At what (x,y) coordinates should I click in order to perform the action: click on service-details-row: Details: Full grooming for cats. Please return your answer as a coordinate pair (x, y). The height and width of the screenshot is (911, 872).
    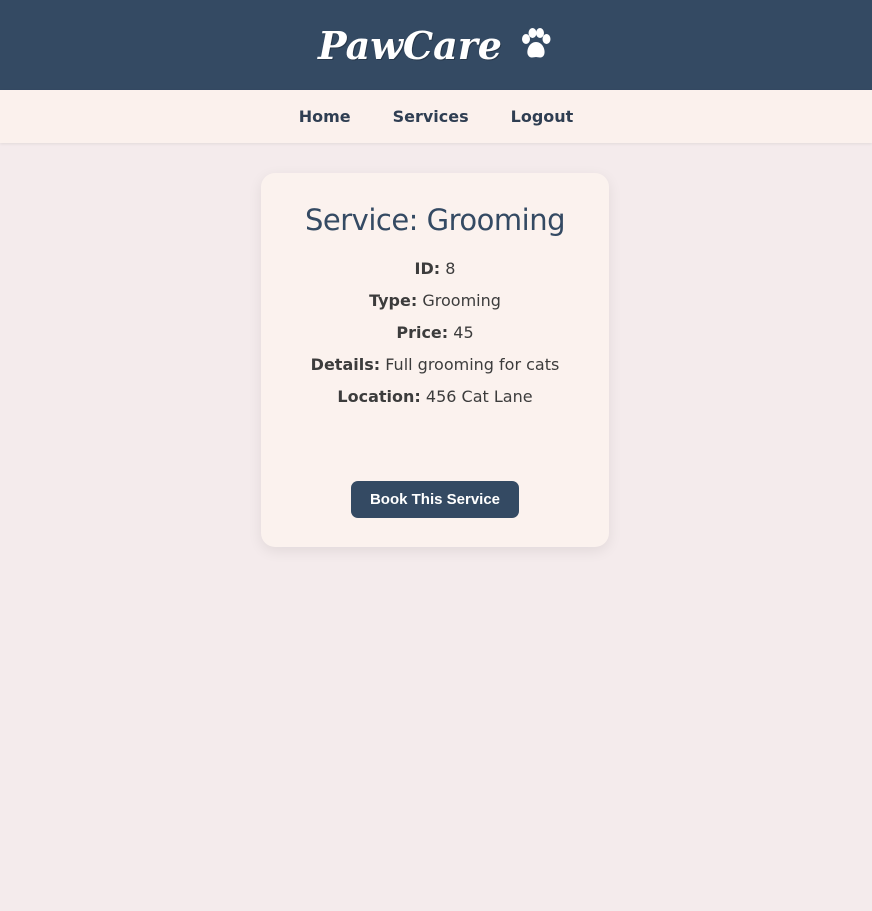
    Looking at the image, I should click on (435, 365).